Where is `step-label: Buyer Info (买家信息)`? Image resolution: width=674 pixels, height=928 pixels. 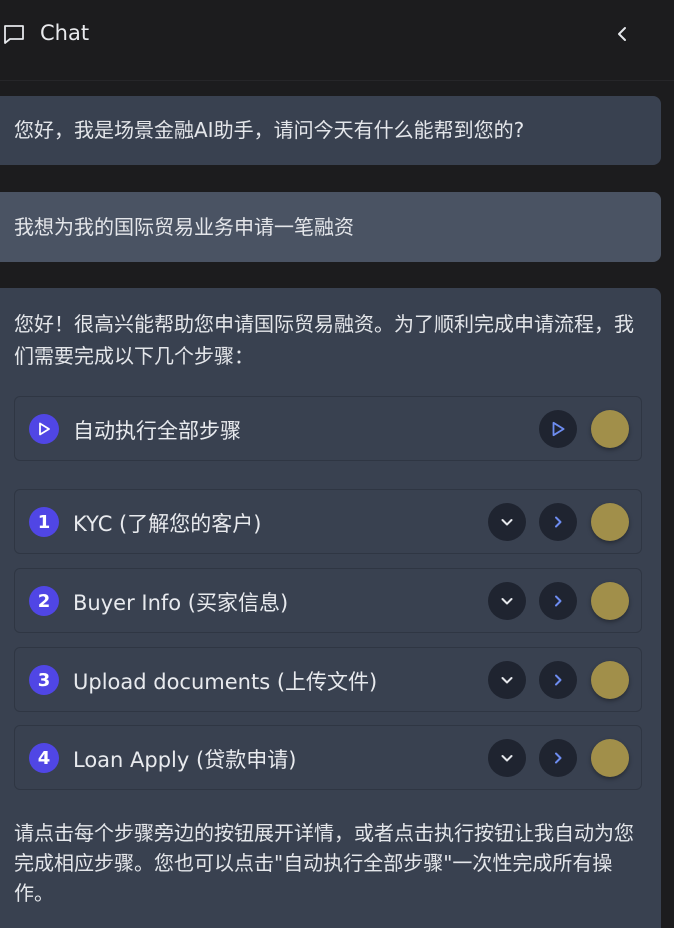
step-label: Buyer Info (买家信息) is located at coordinates (181, 603).